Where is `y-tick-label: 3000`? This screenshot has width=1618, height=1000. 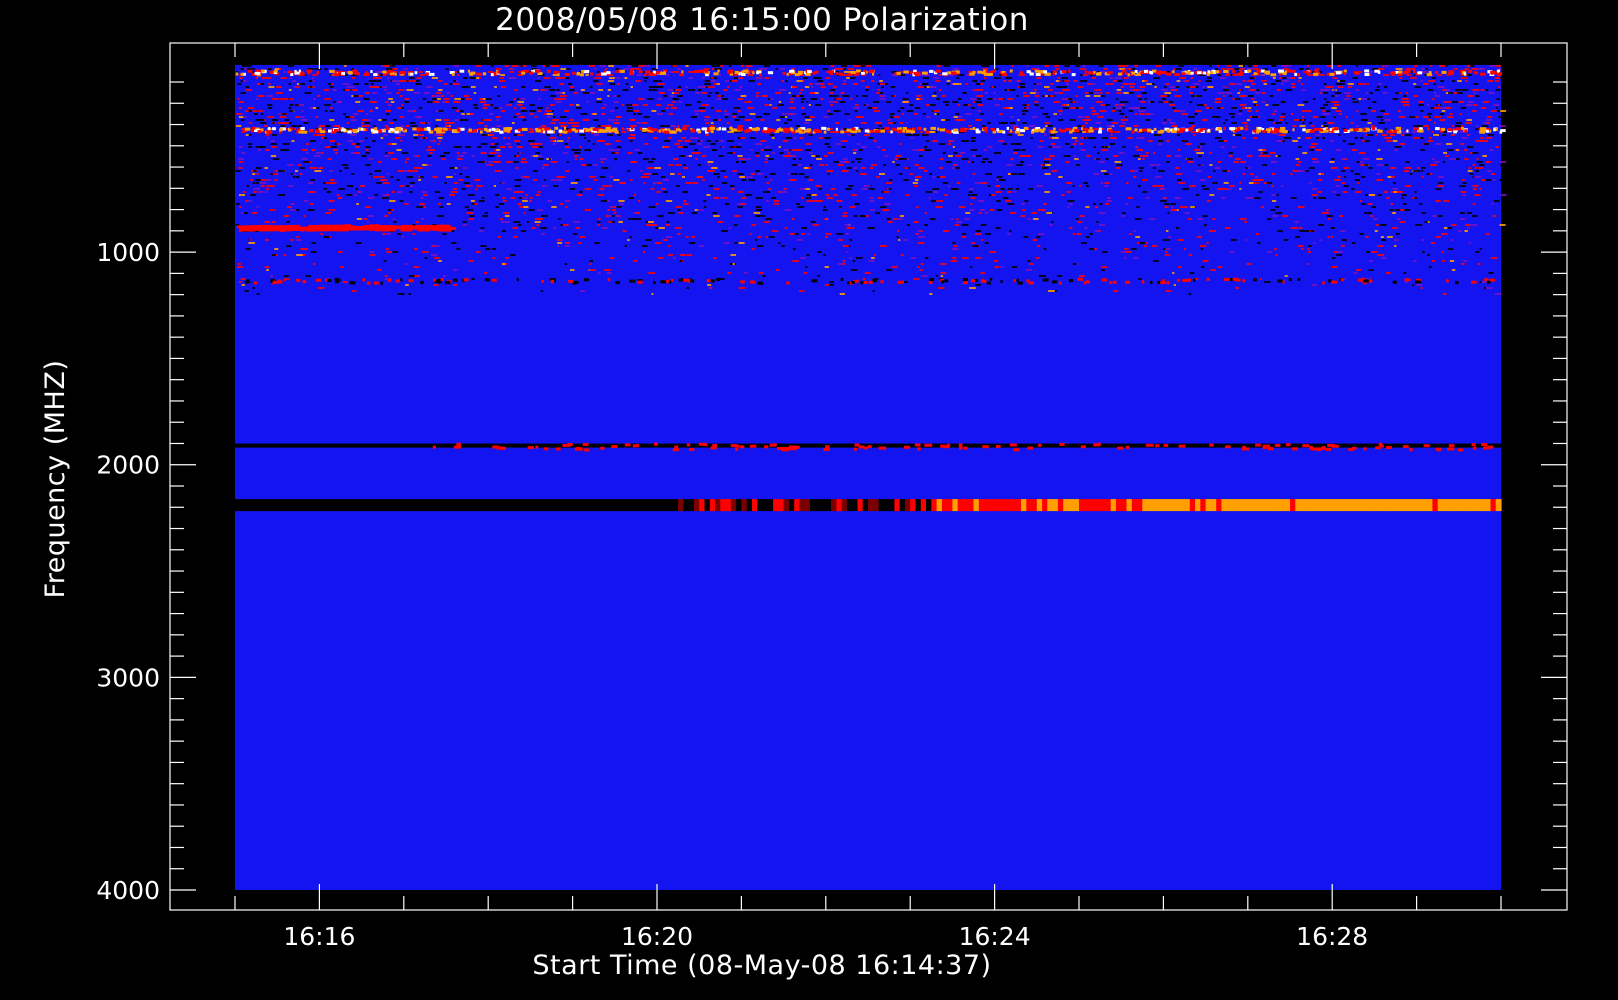
y-tick-label: 3000 is located at coordinates (128, 677).